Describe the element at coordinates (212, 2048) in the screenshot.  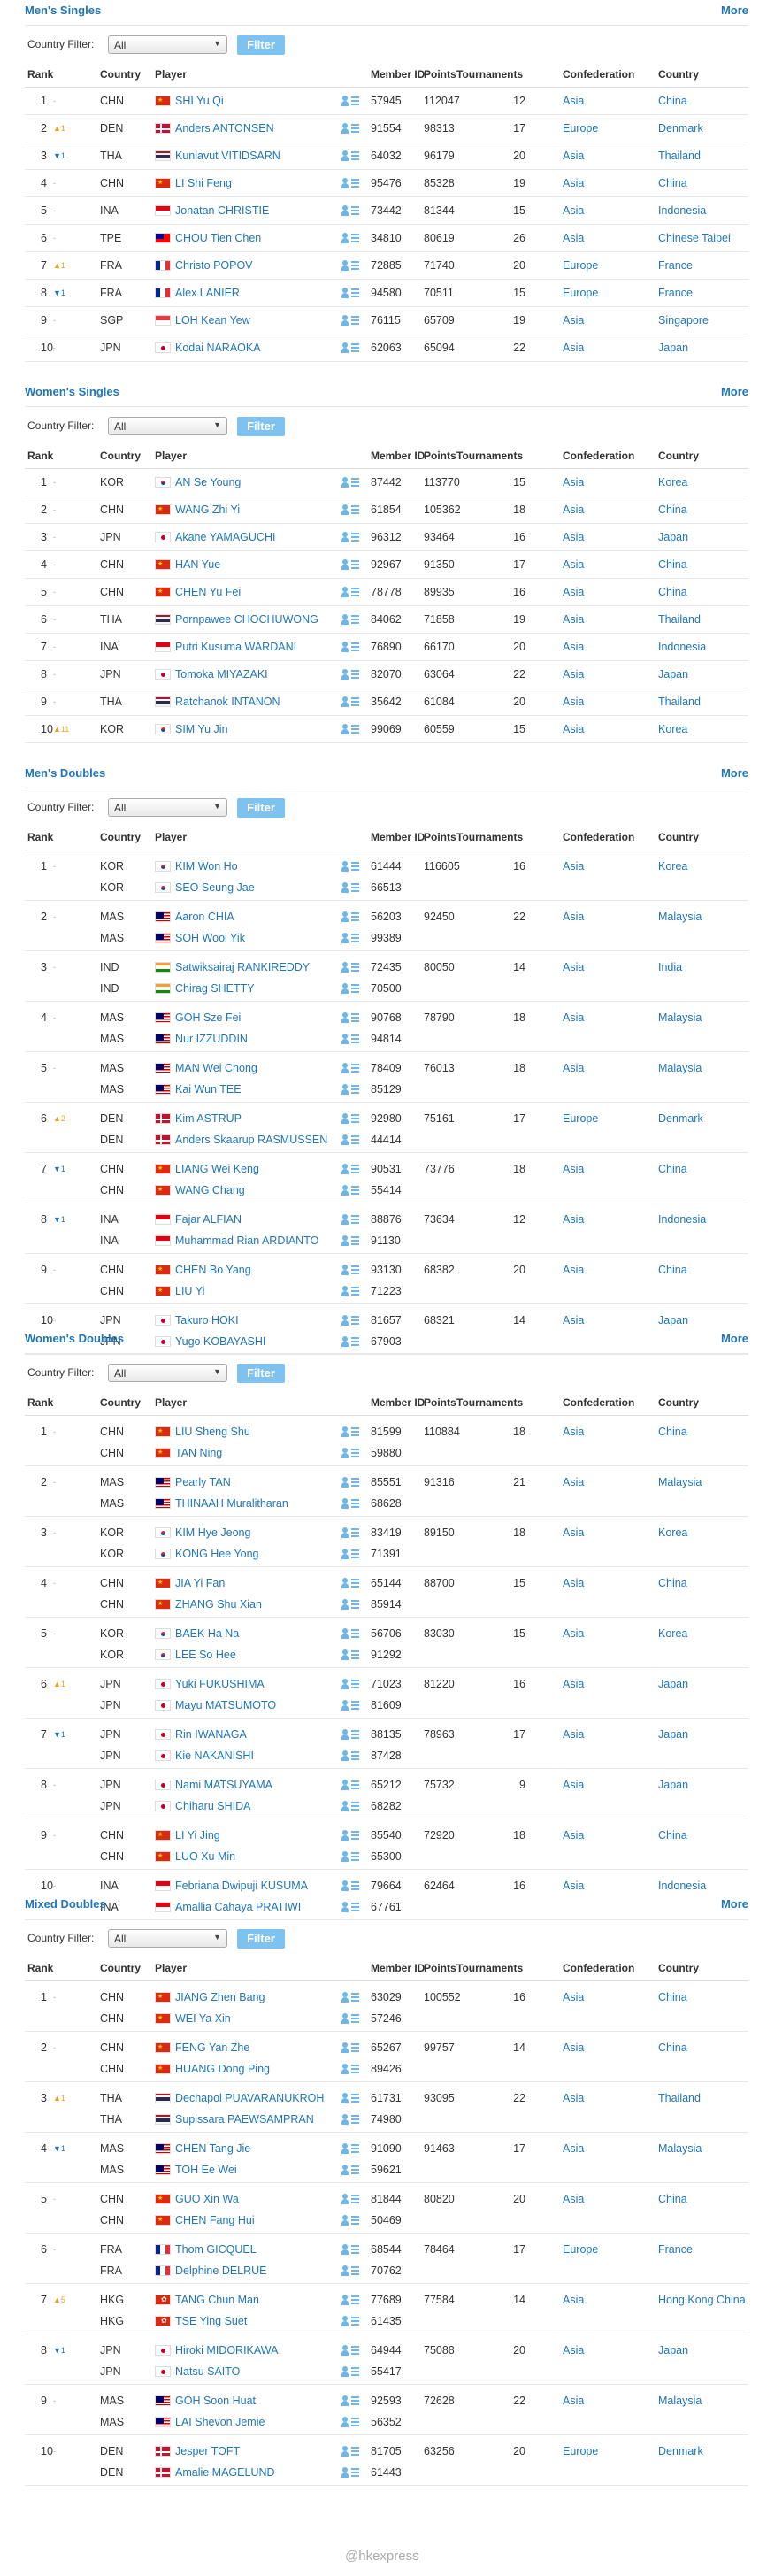
I see `player-name-link: FENG Yan Zhe` at that location.